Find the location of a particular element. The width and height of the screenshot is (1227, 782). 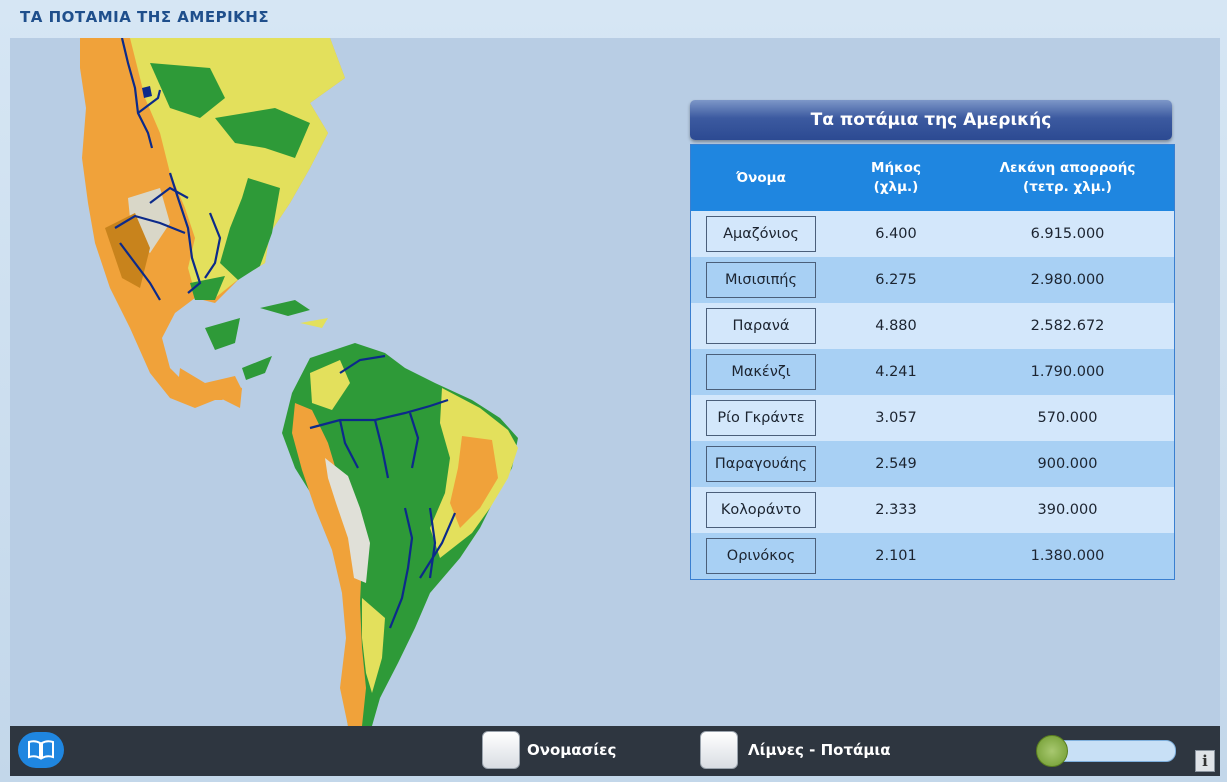

caribbean-islands is located at coordinates (285, 308).